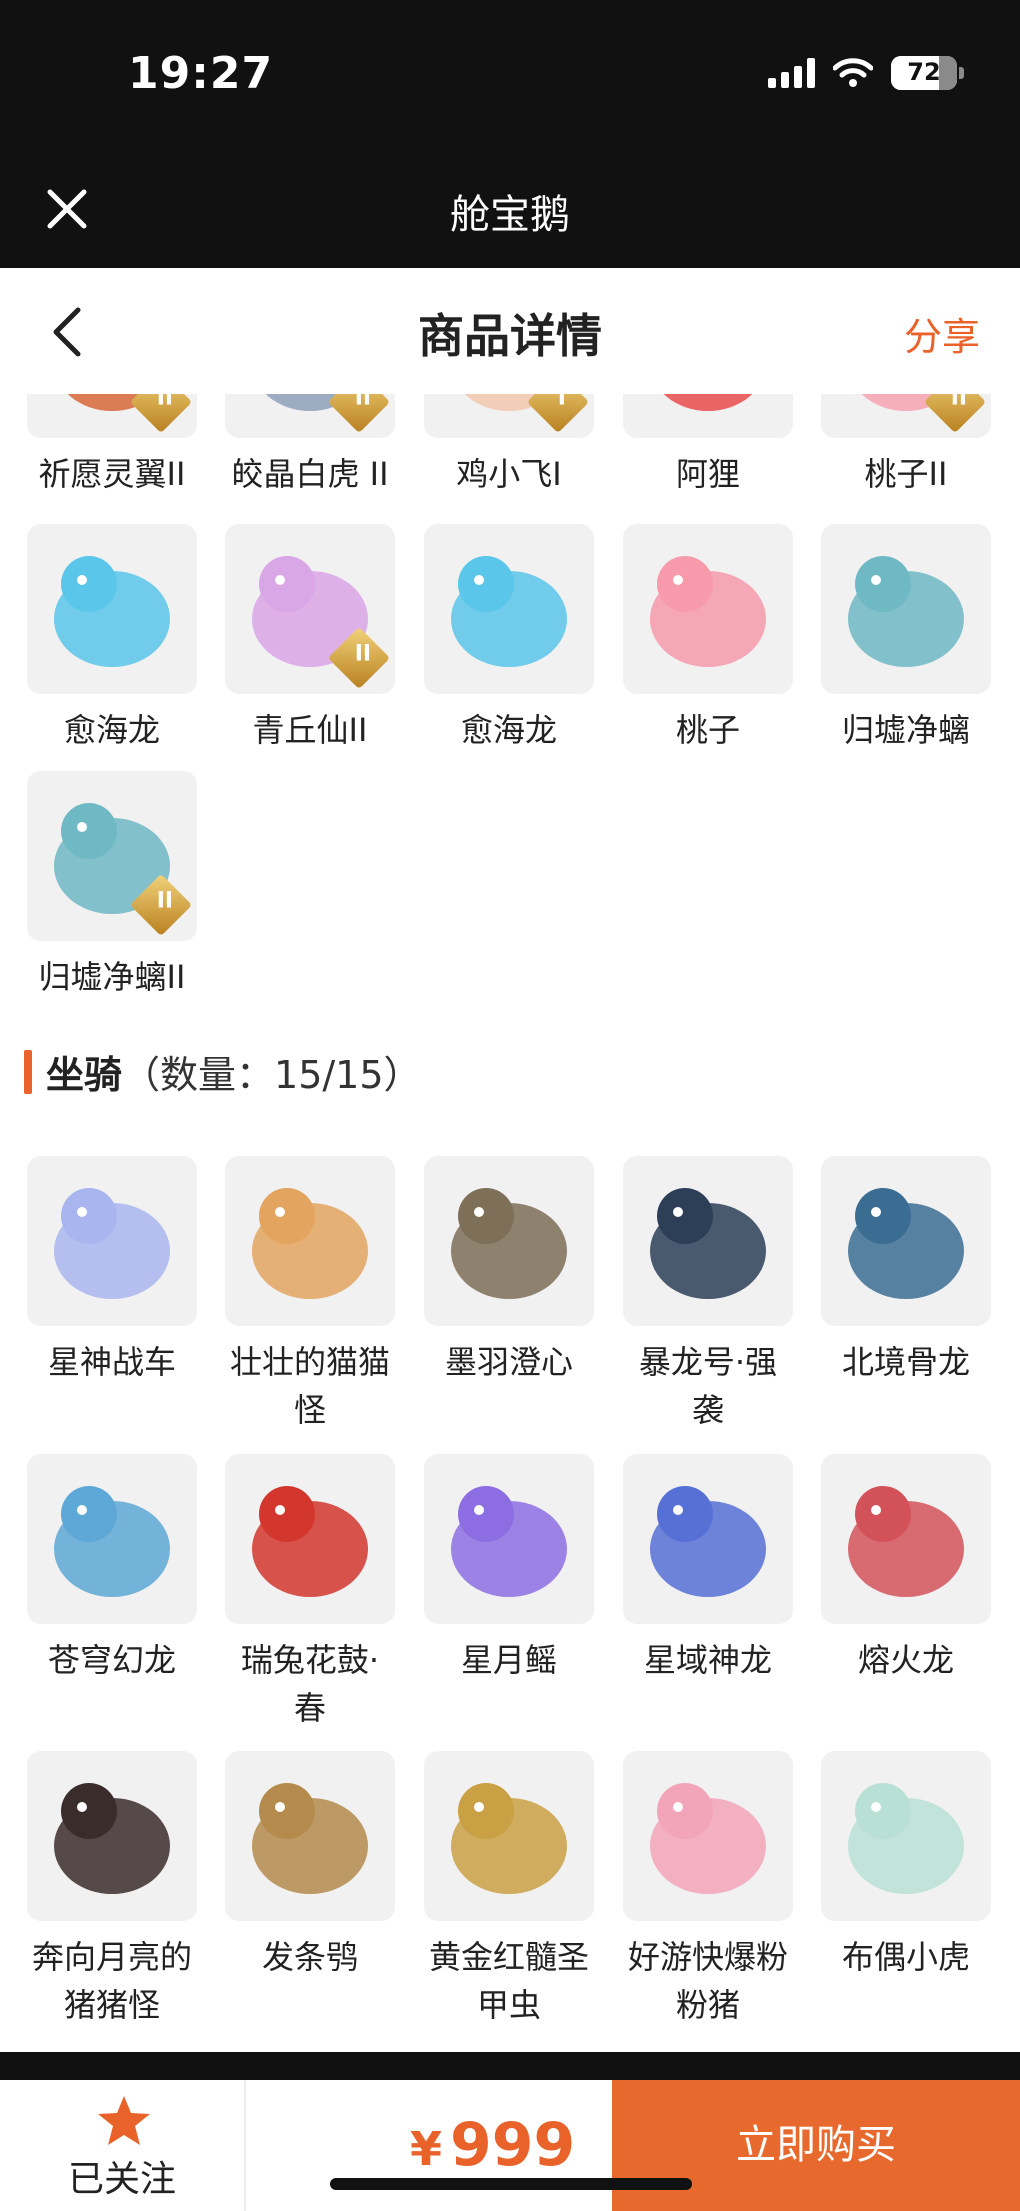  I want to click on list-item: II 皎晶白虎 II, so click(310, 446).